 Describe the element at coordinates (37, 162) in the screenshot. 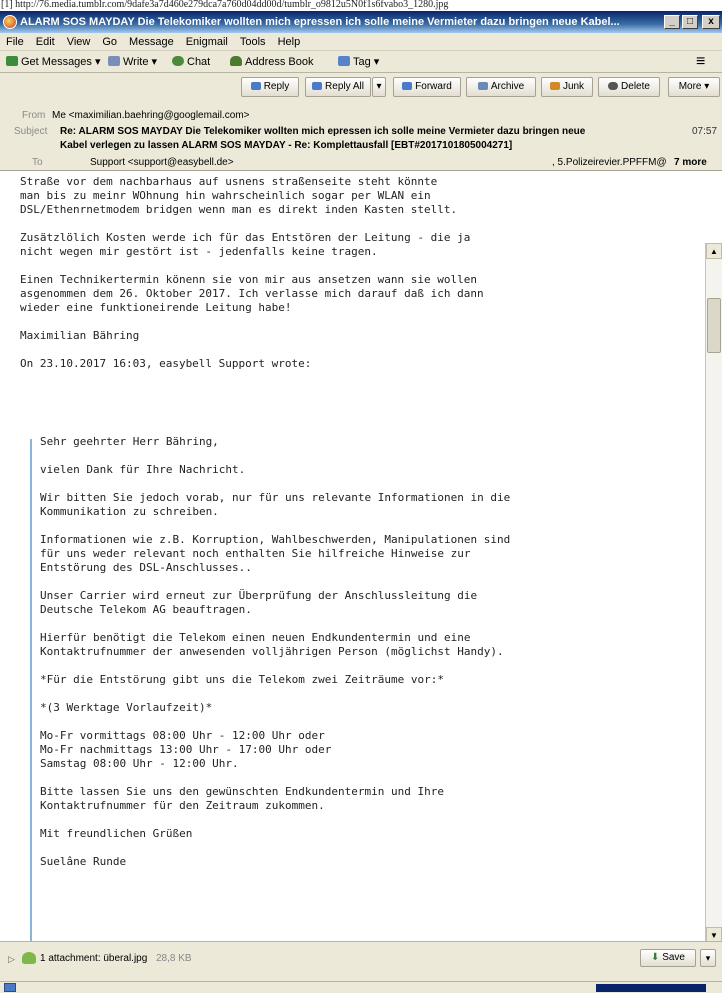

I see `to-label: To` at that location.